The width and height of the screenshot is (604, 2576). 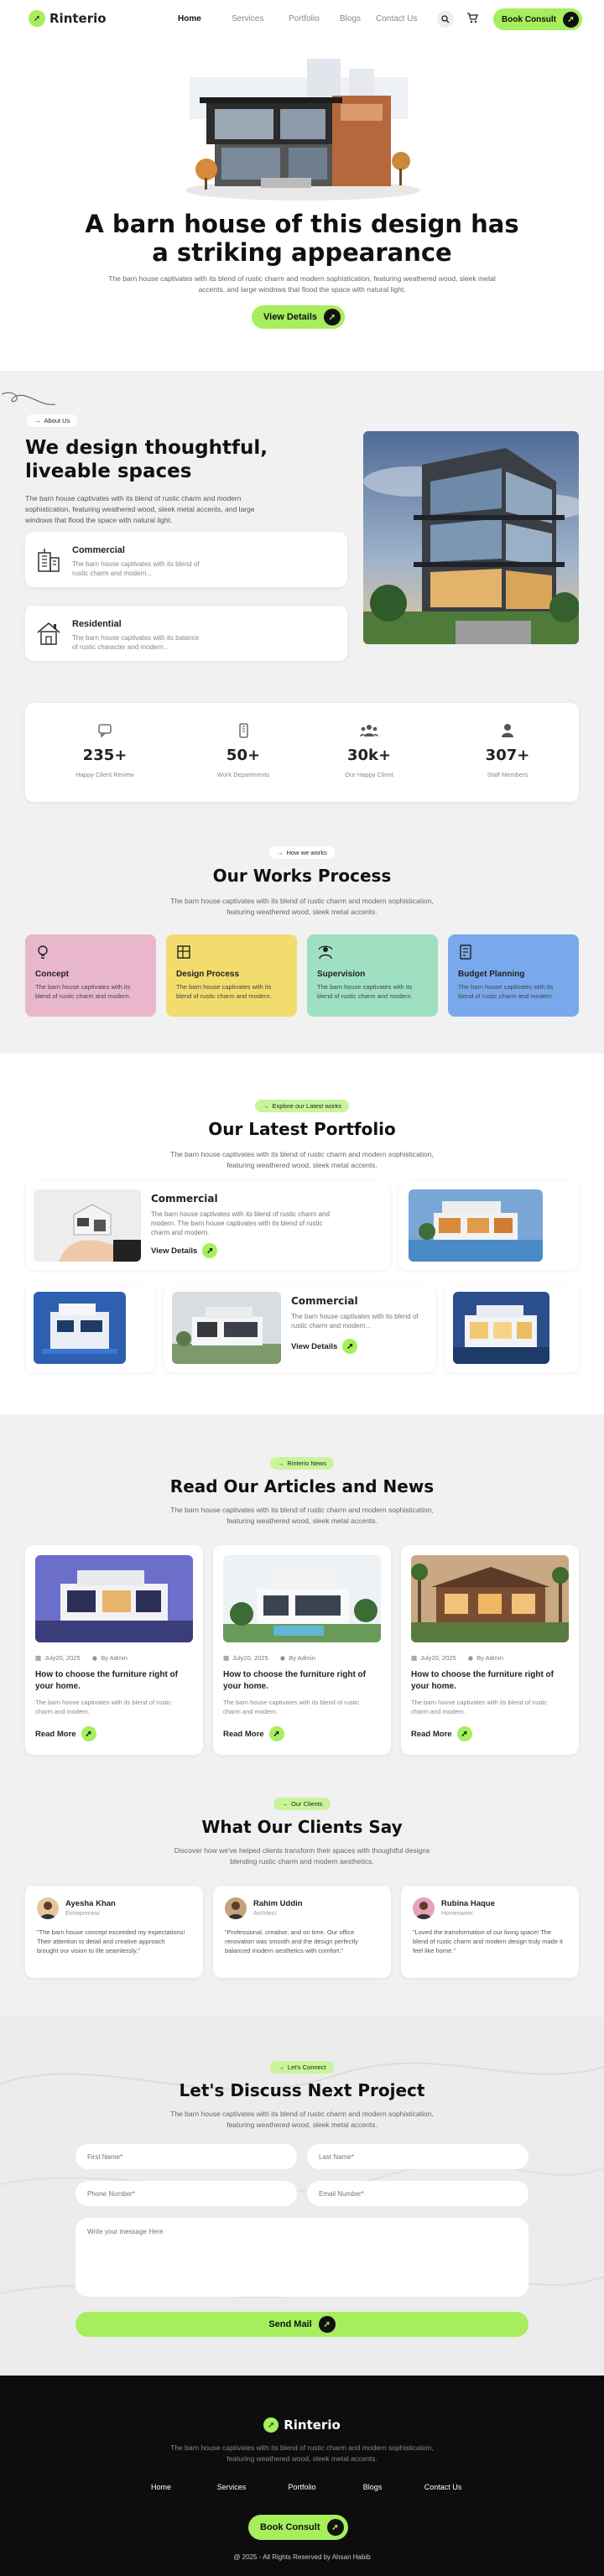 What do you see at coordinates (306, 1804) in the screenshot?
I see `clients-tag-label: Our Clients` at bounding box center [306, 1804].